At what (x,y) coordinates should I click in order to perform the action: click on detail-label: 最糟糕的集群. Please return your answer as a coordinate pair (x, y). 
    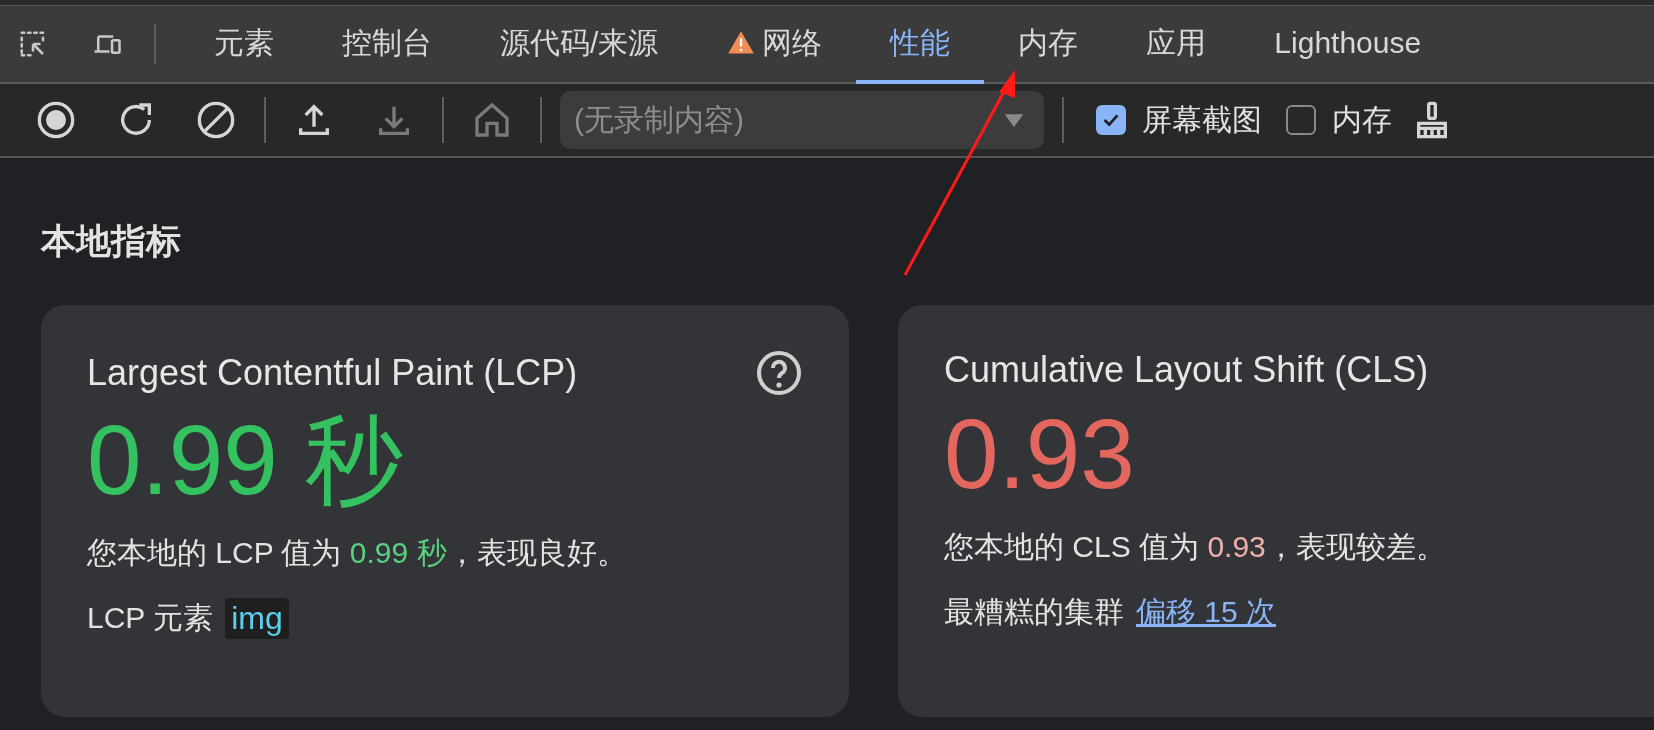
    Looking at the image, I should click on (1034, 611).